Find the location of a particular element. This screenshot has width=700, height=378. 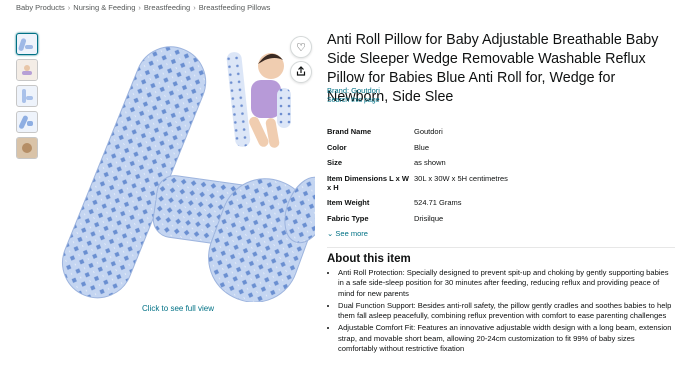

see-more-link: ⌄ See more is located at coordinates (347, 233).